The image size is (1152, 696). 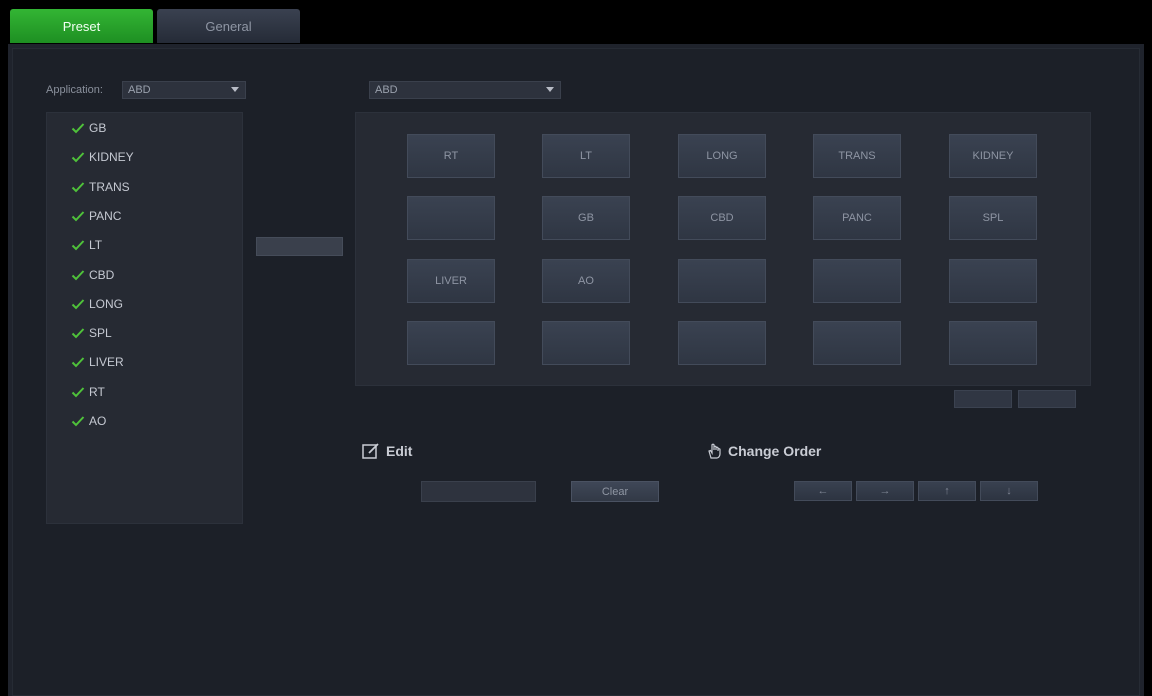 I want to click on change-order-section-title: Change Order, so click(x=763, y=451).